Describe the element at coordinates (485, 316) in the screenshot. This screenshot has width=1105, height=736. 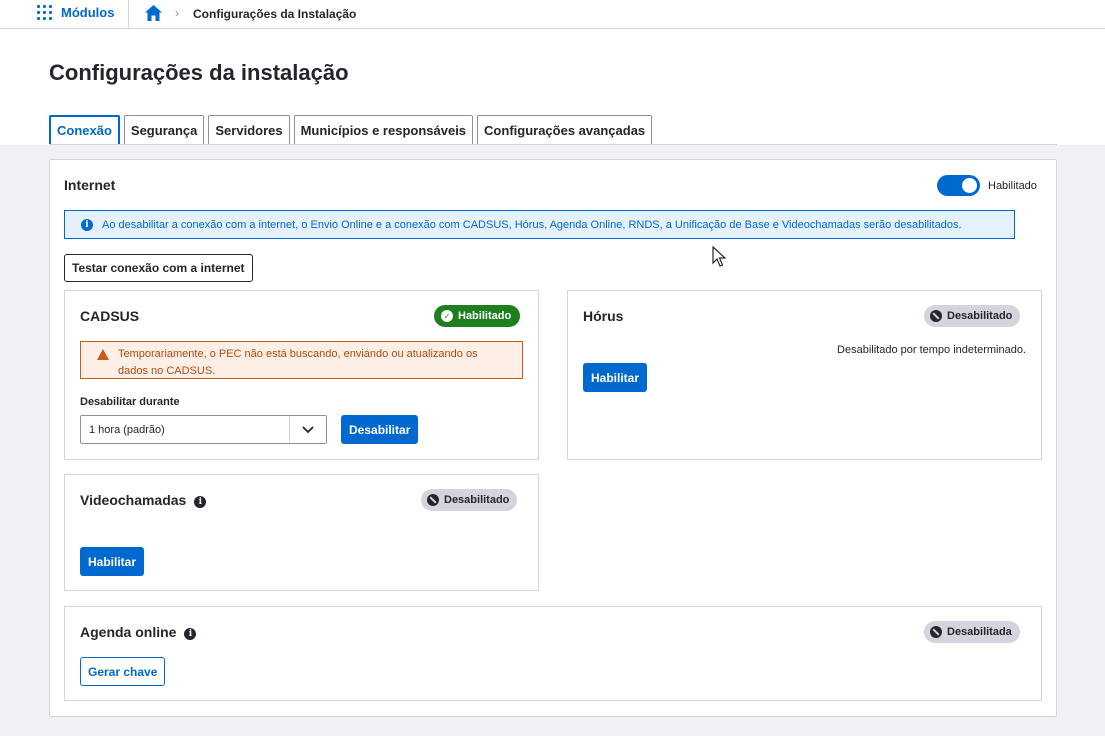
I see `cadsus-status-text: Habilitado` at that location.